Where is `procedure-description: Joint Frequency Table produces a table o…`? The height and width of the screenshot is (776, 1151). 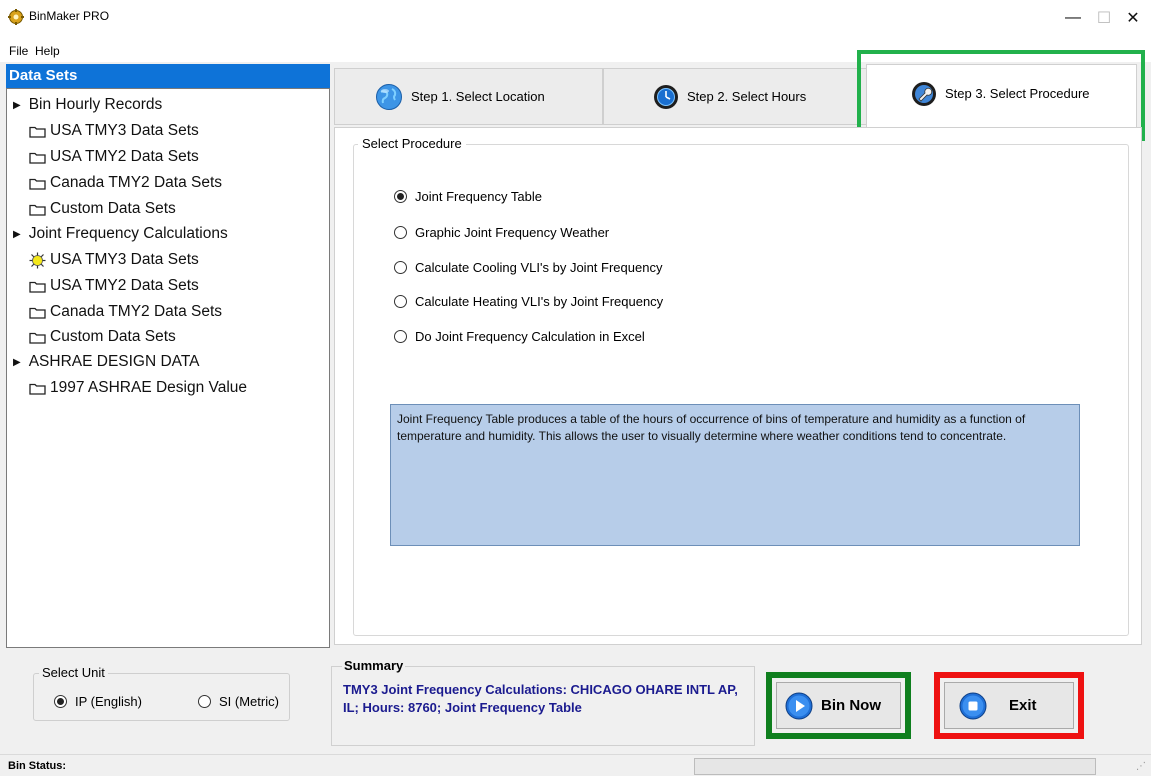
procedure-description: Joint Frequency Table produces a table o… is located at coordinates (735, 475).